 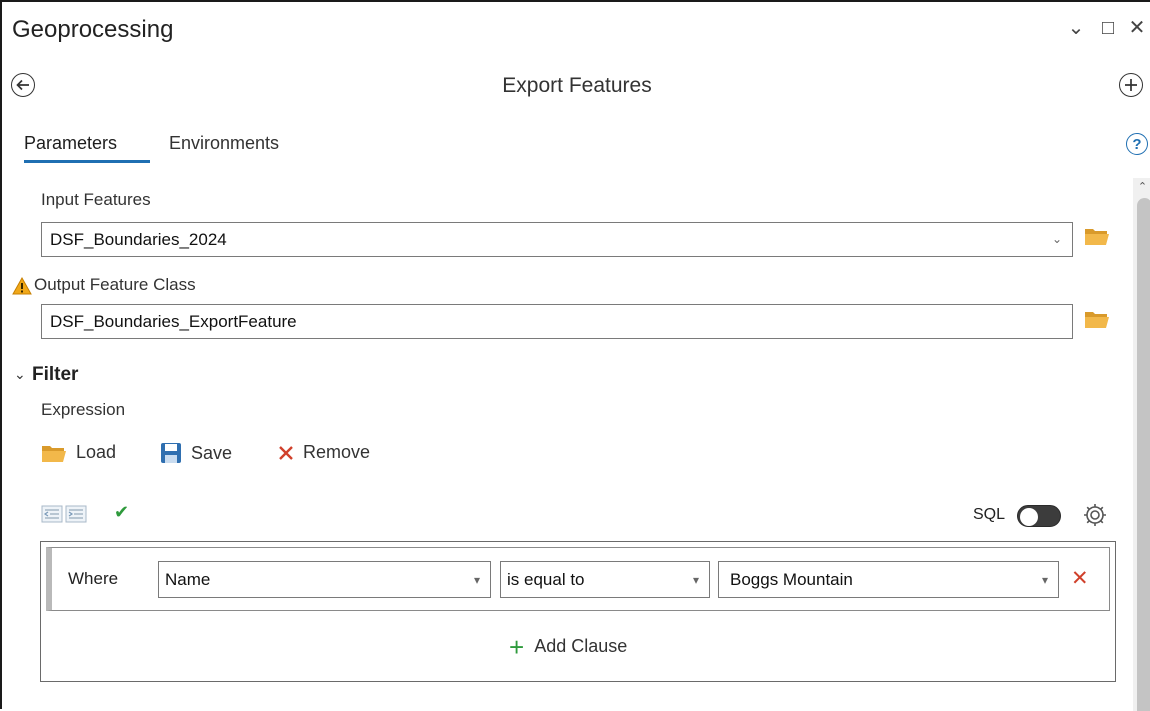 I want to click on close-icon: ✕, so click(x=1137, y=28).